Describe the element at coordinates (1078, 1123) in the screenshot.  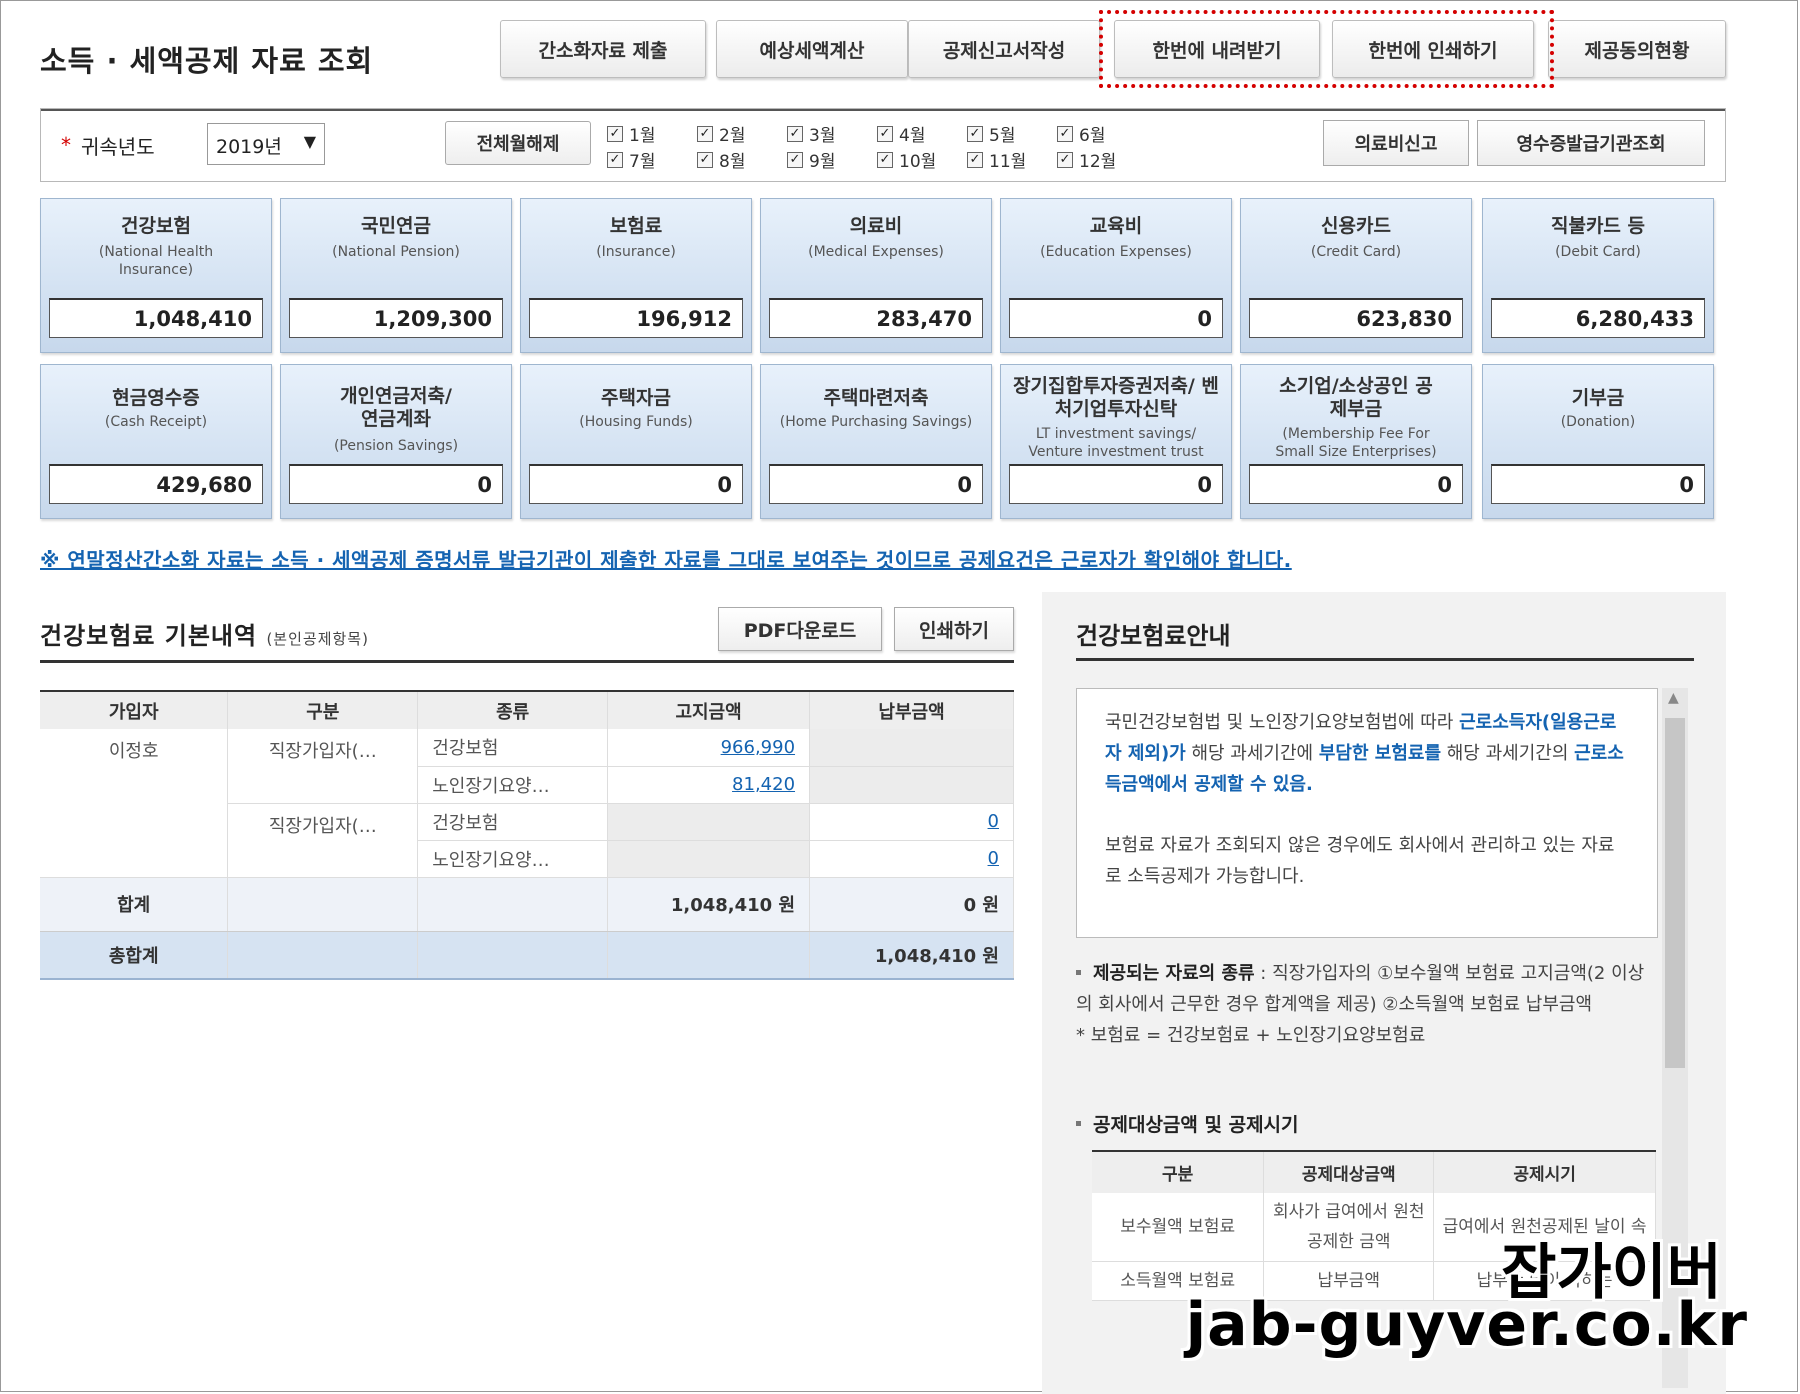
I see `bullet-icon` at that location.